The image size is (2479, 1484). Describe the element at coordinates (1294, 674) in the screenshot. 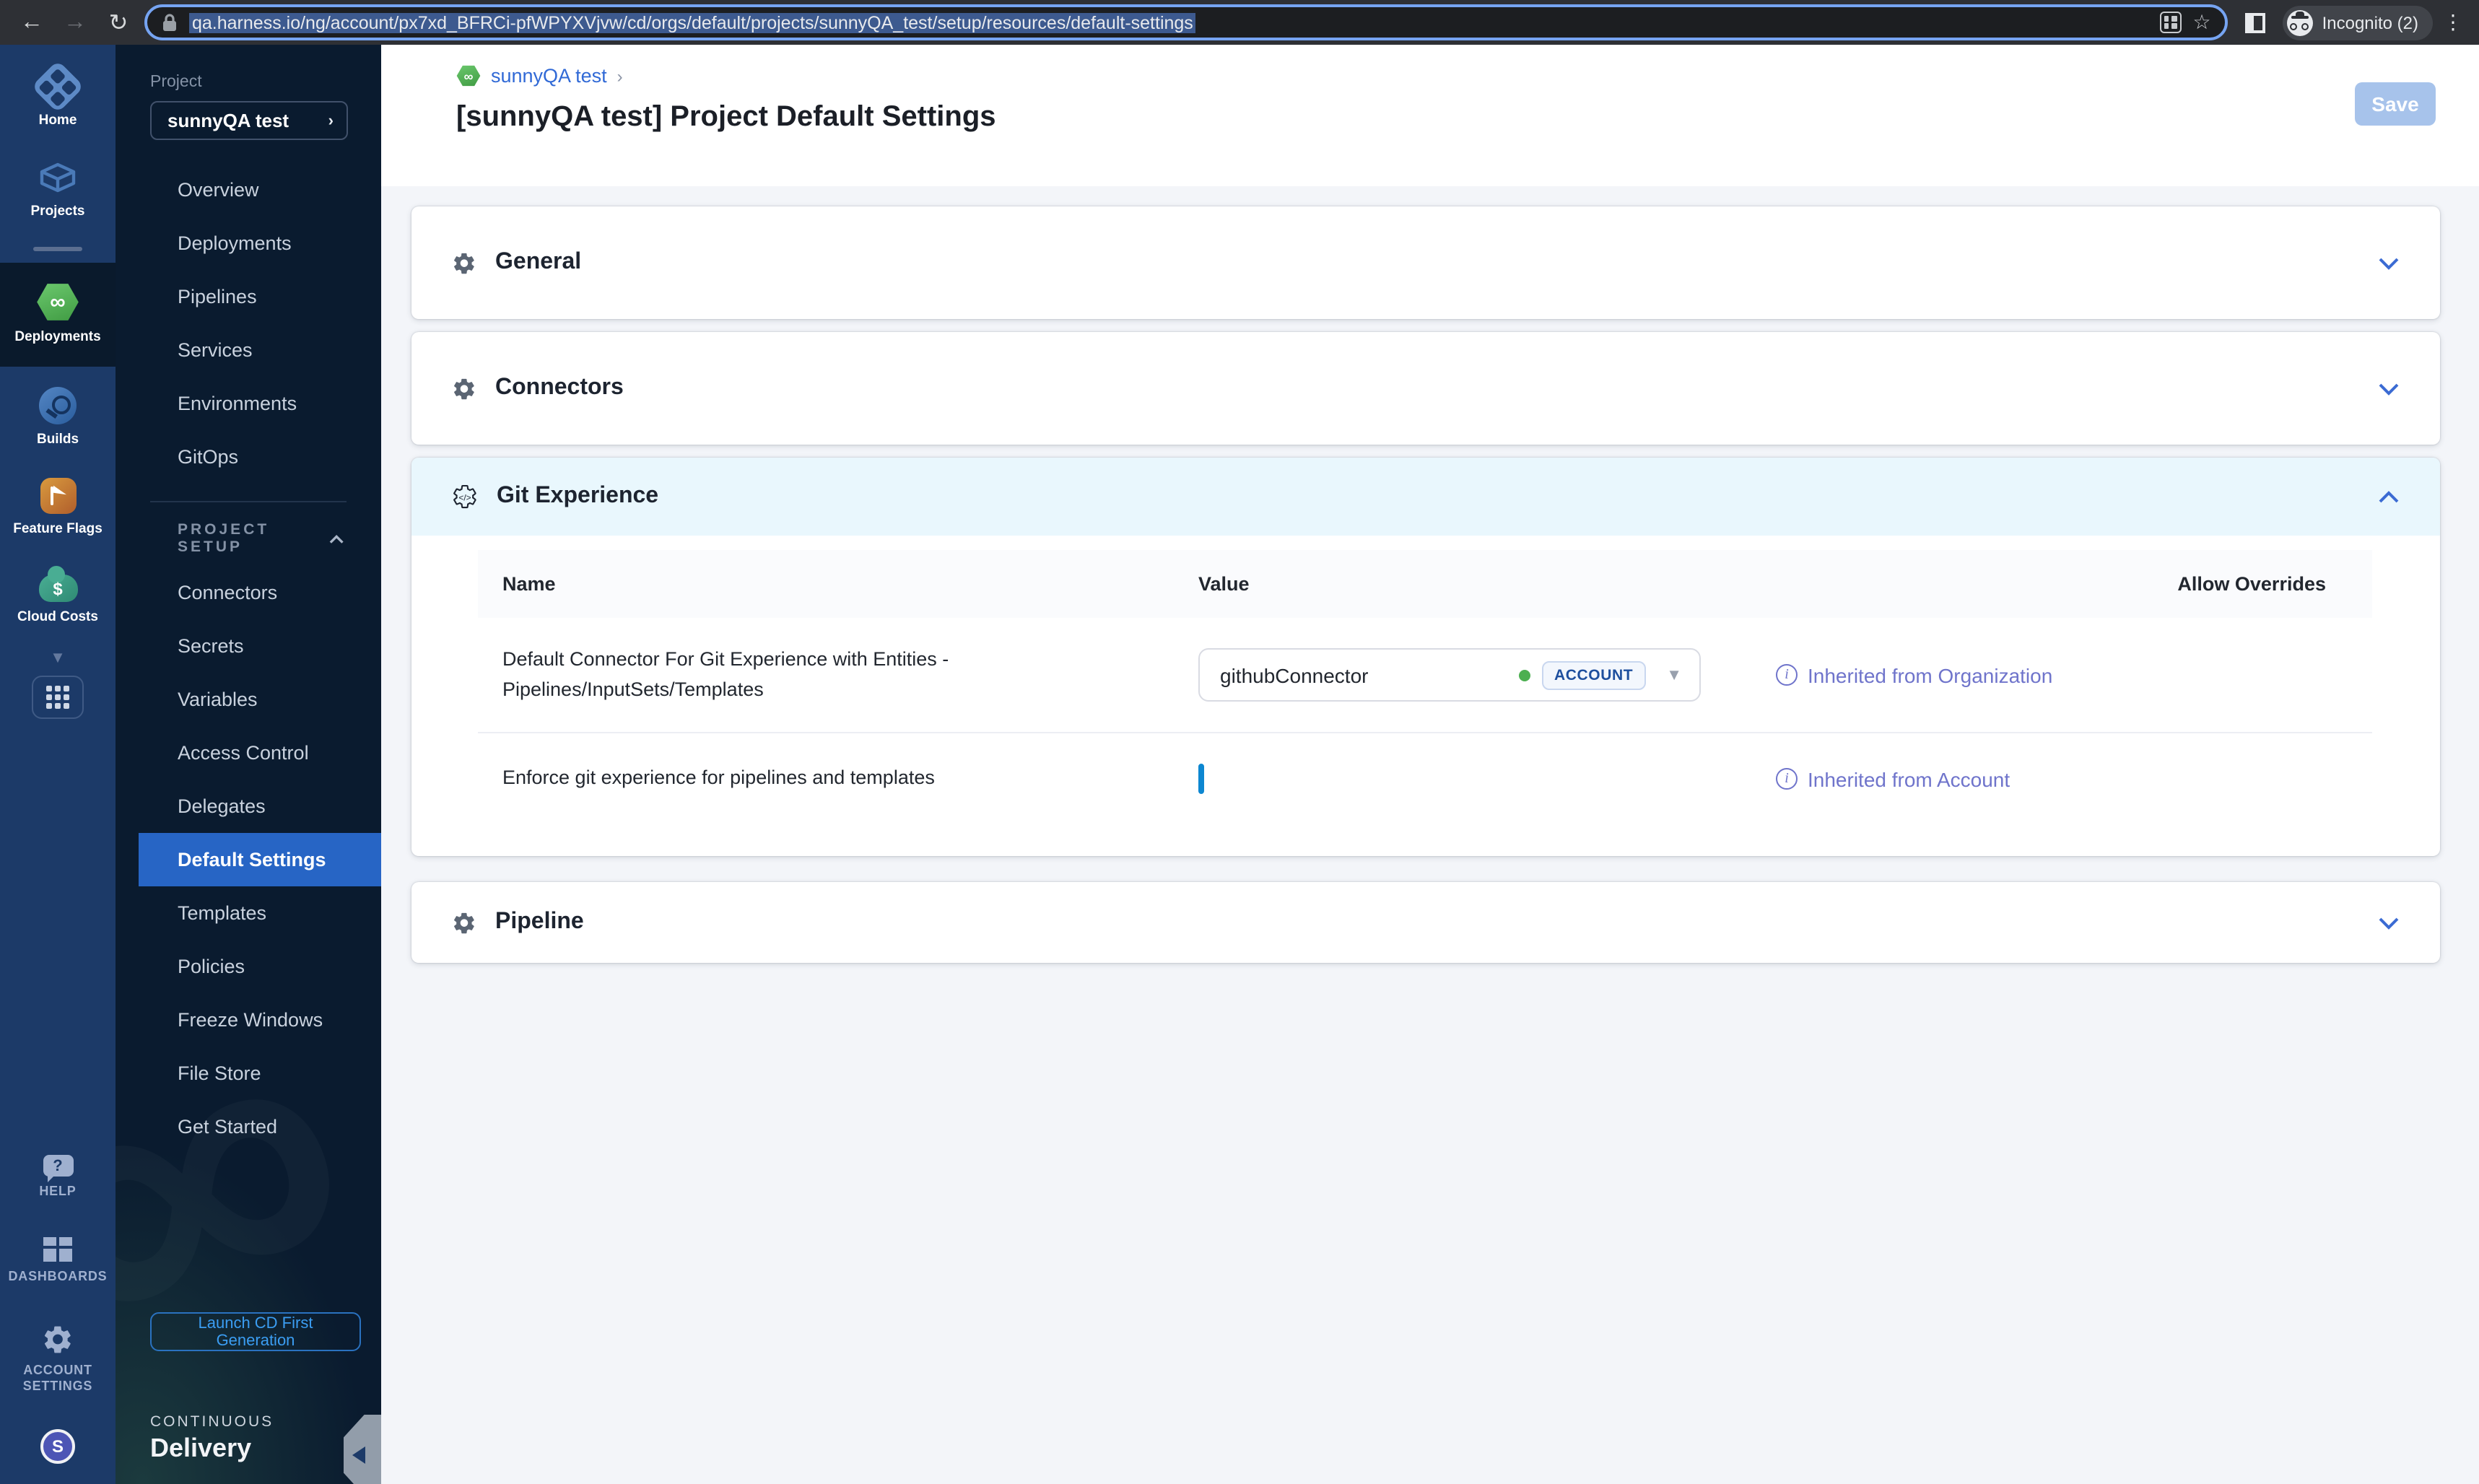

I see `connector-value: githubConnector` at that location.